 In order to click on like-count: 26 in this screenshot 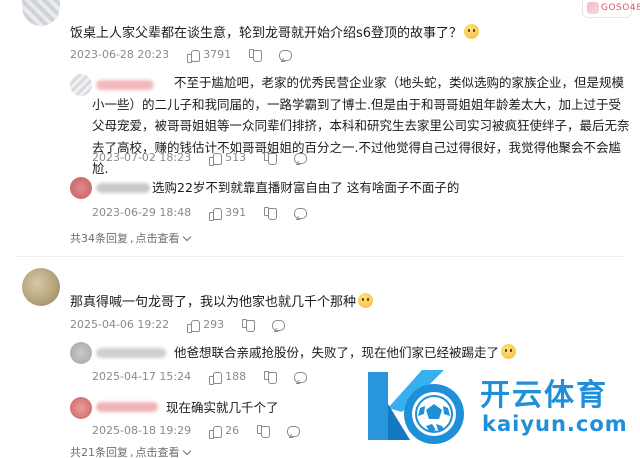, I will do `click(232, 430)`.